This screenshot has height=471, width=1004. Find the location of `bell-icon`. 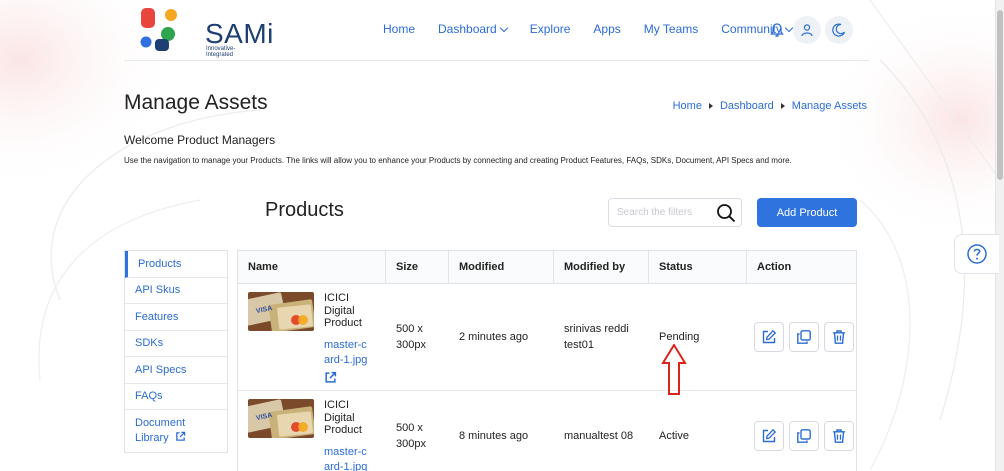

bell-icon is located at coordinates (777, 30).